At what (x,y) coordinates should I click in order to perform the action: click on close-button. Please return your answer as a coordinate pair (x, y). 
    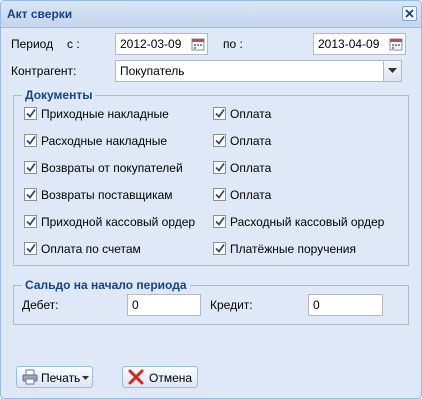
    Looking at the image, I should click on (409, 13).